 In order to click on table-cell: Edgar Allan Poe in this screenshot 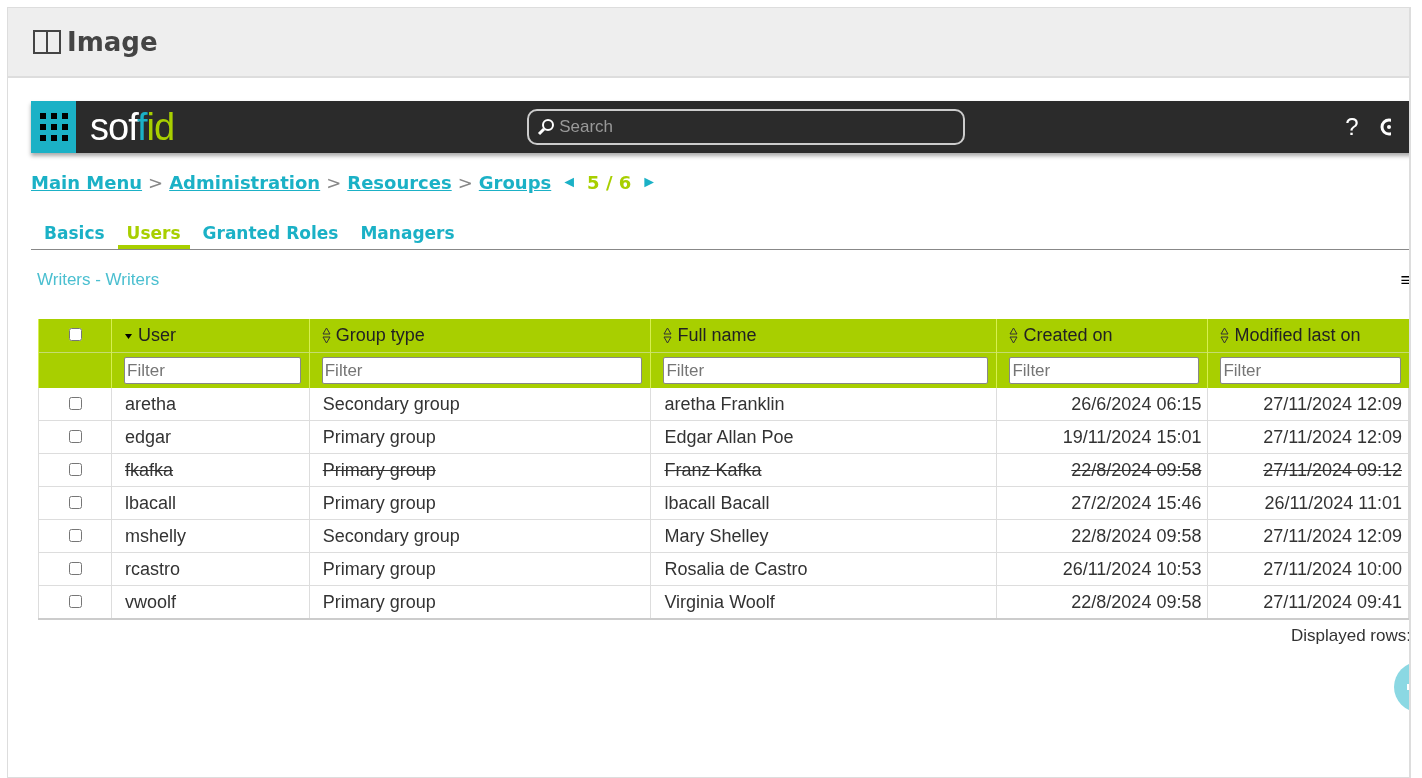, I will do `click(729, 436)`.